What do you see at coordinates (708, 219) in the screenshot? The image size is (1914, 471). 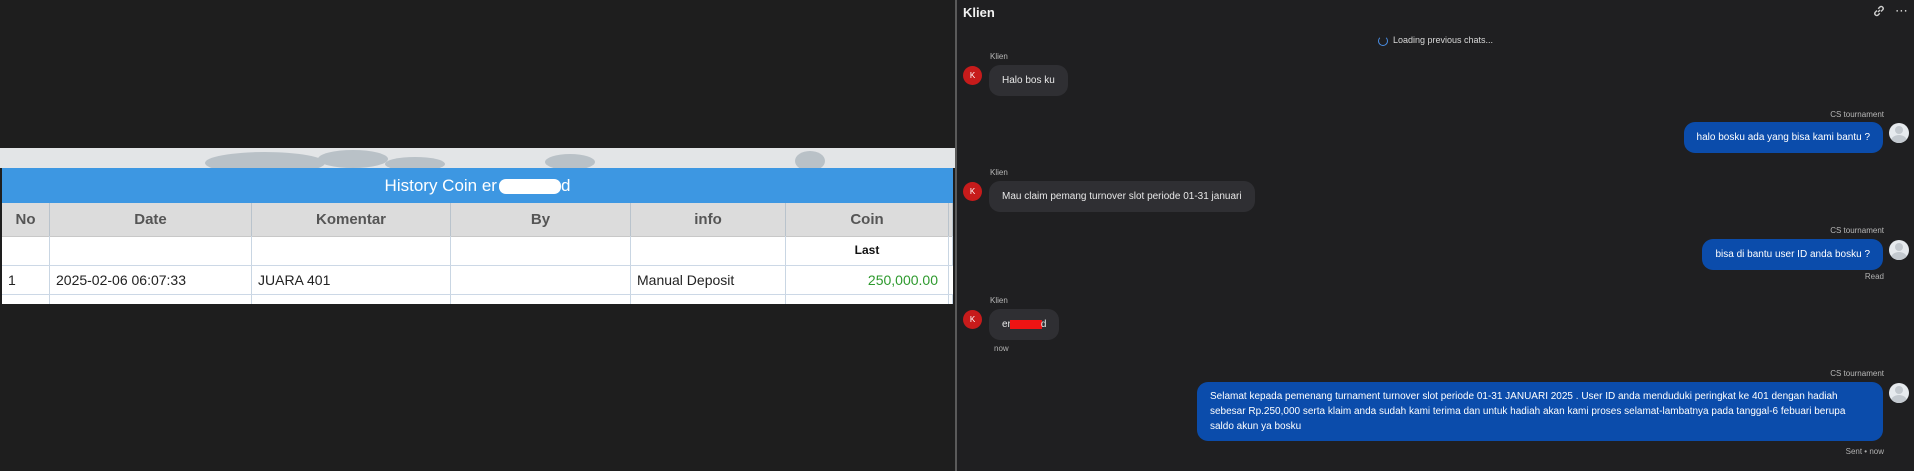 I see `column-header-info: info` at bounding box center [708, 219].